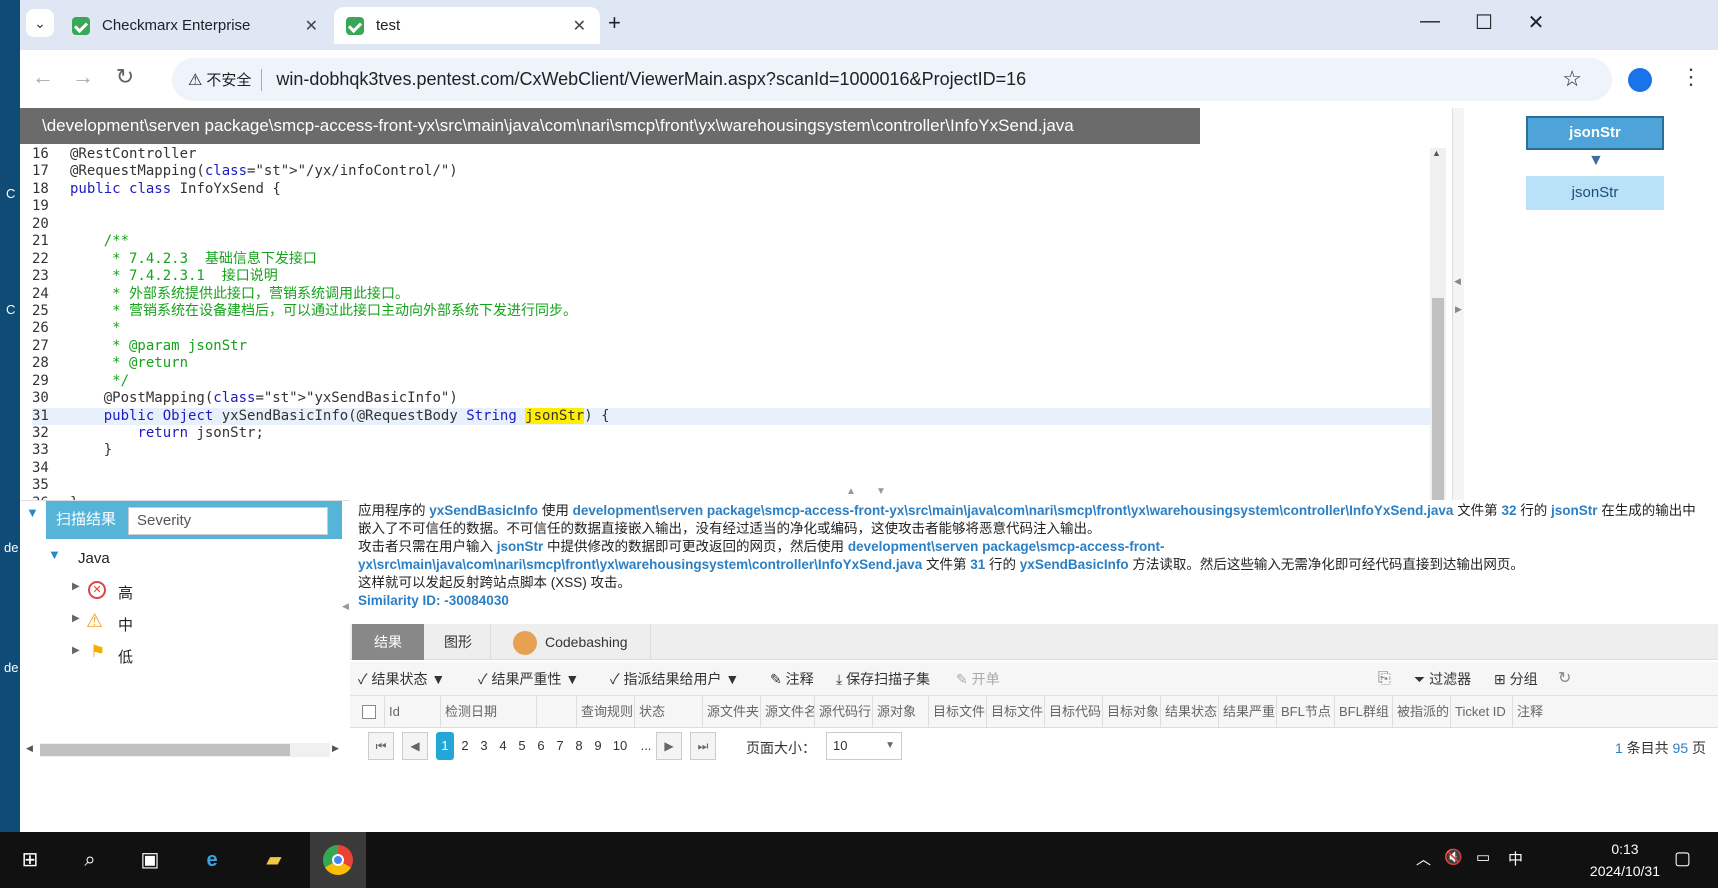 This screenshot has height=888, width=1718. What do you see at coordinates (528, 679) in the screenshot?
I see `result-severity-dropdown: ✓ 结果严重性 ▼` at bounding box center [528, 679].